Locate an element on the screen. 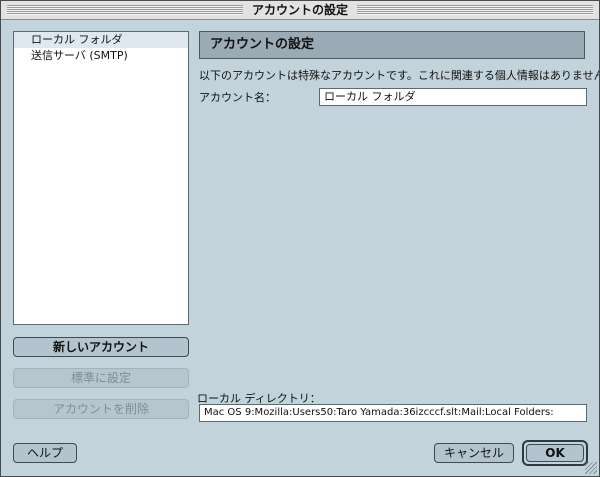 This screenshot has height=477, width=600. ok-button-frame: OK is located at coordinates (555, 453).